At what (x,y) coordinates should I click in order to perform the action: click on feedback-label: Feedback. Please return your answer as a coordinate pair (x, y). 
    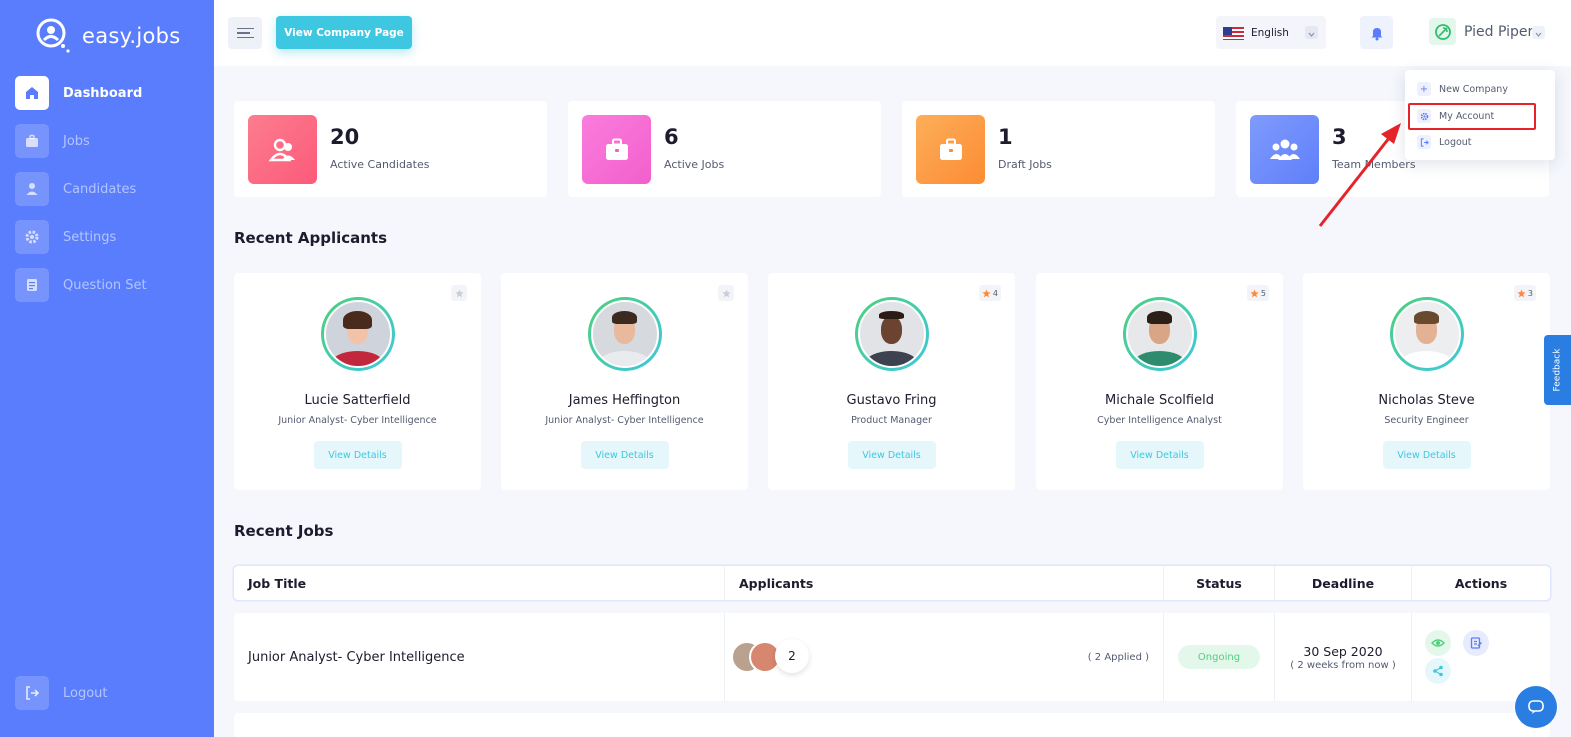
    Looking at the image, I should click on (1557, 370).